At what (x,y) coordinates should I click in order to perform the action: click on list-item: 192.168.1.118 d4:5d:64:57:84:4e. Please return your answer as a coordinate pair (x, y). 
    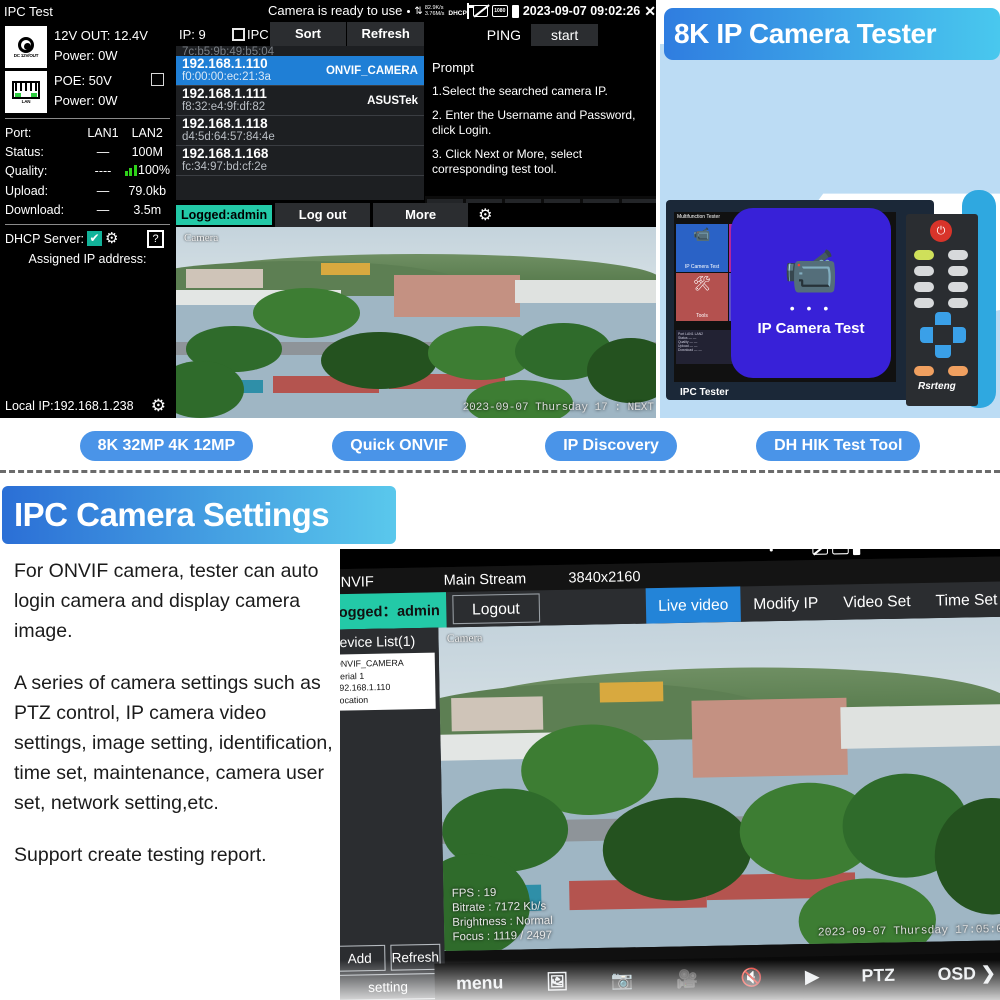
    Looking at the image, I should click on (300, 131).